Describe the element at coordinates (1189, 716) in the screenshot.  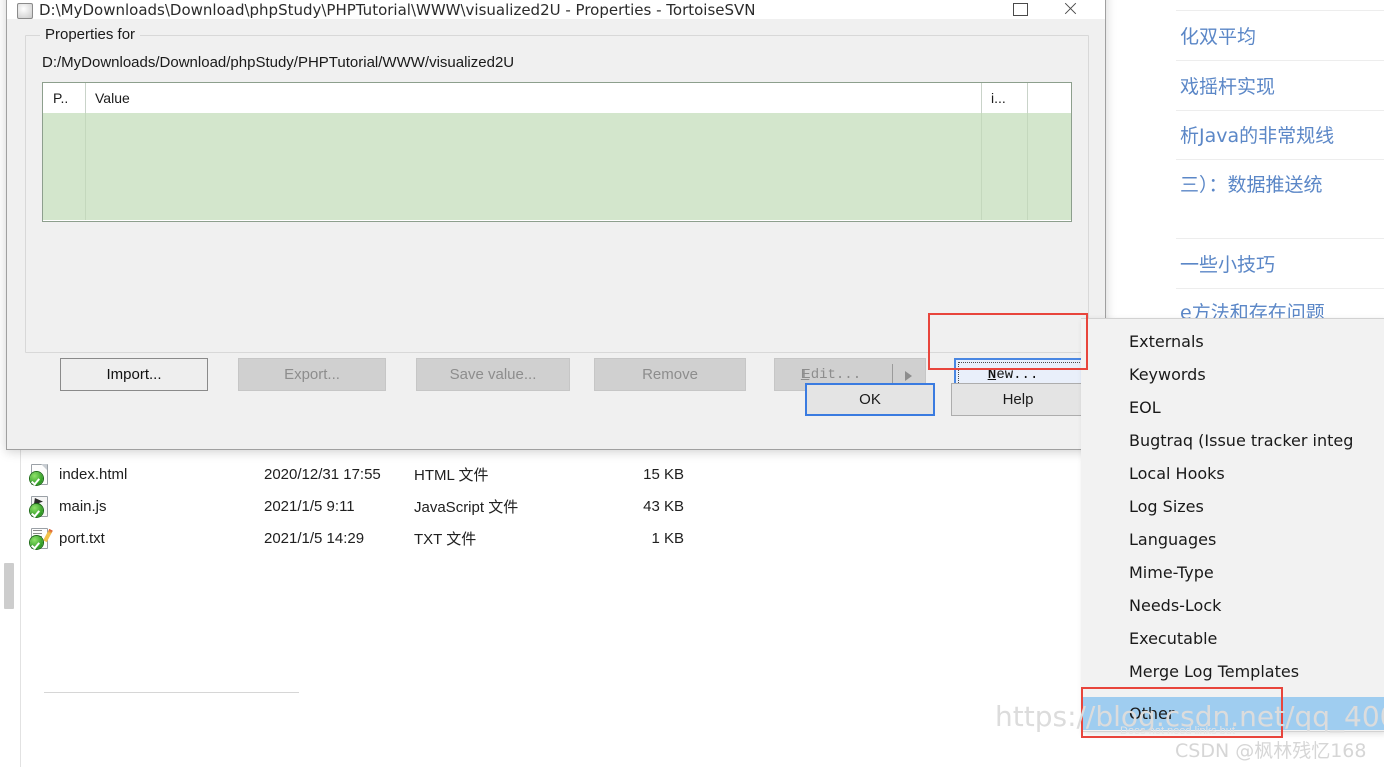
I see `watermark-url: https://blog.csdn.net/qq_40015157` at that location.